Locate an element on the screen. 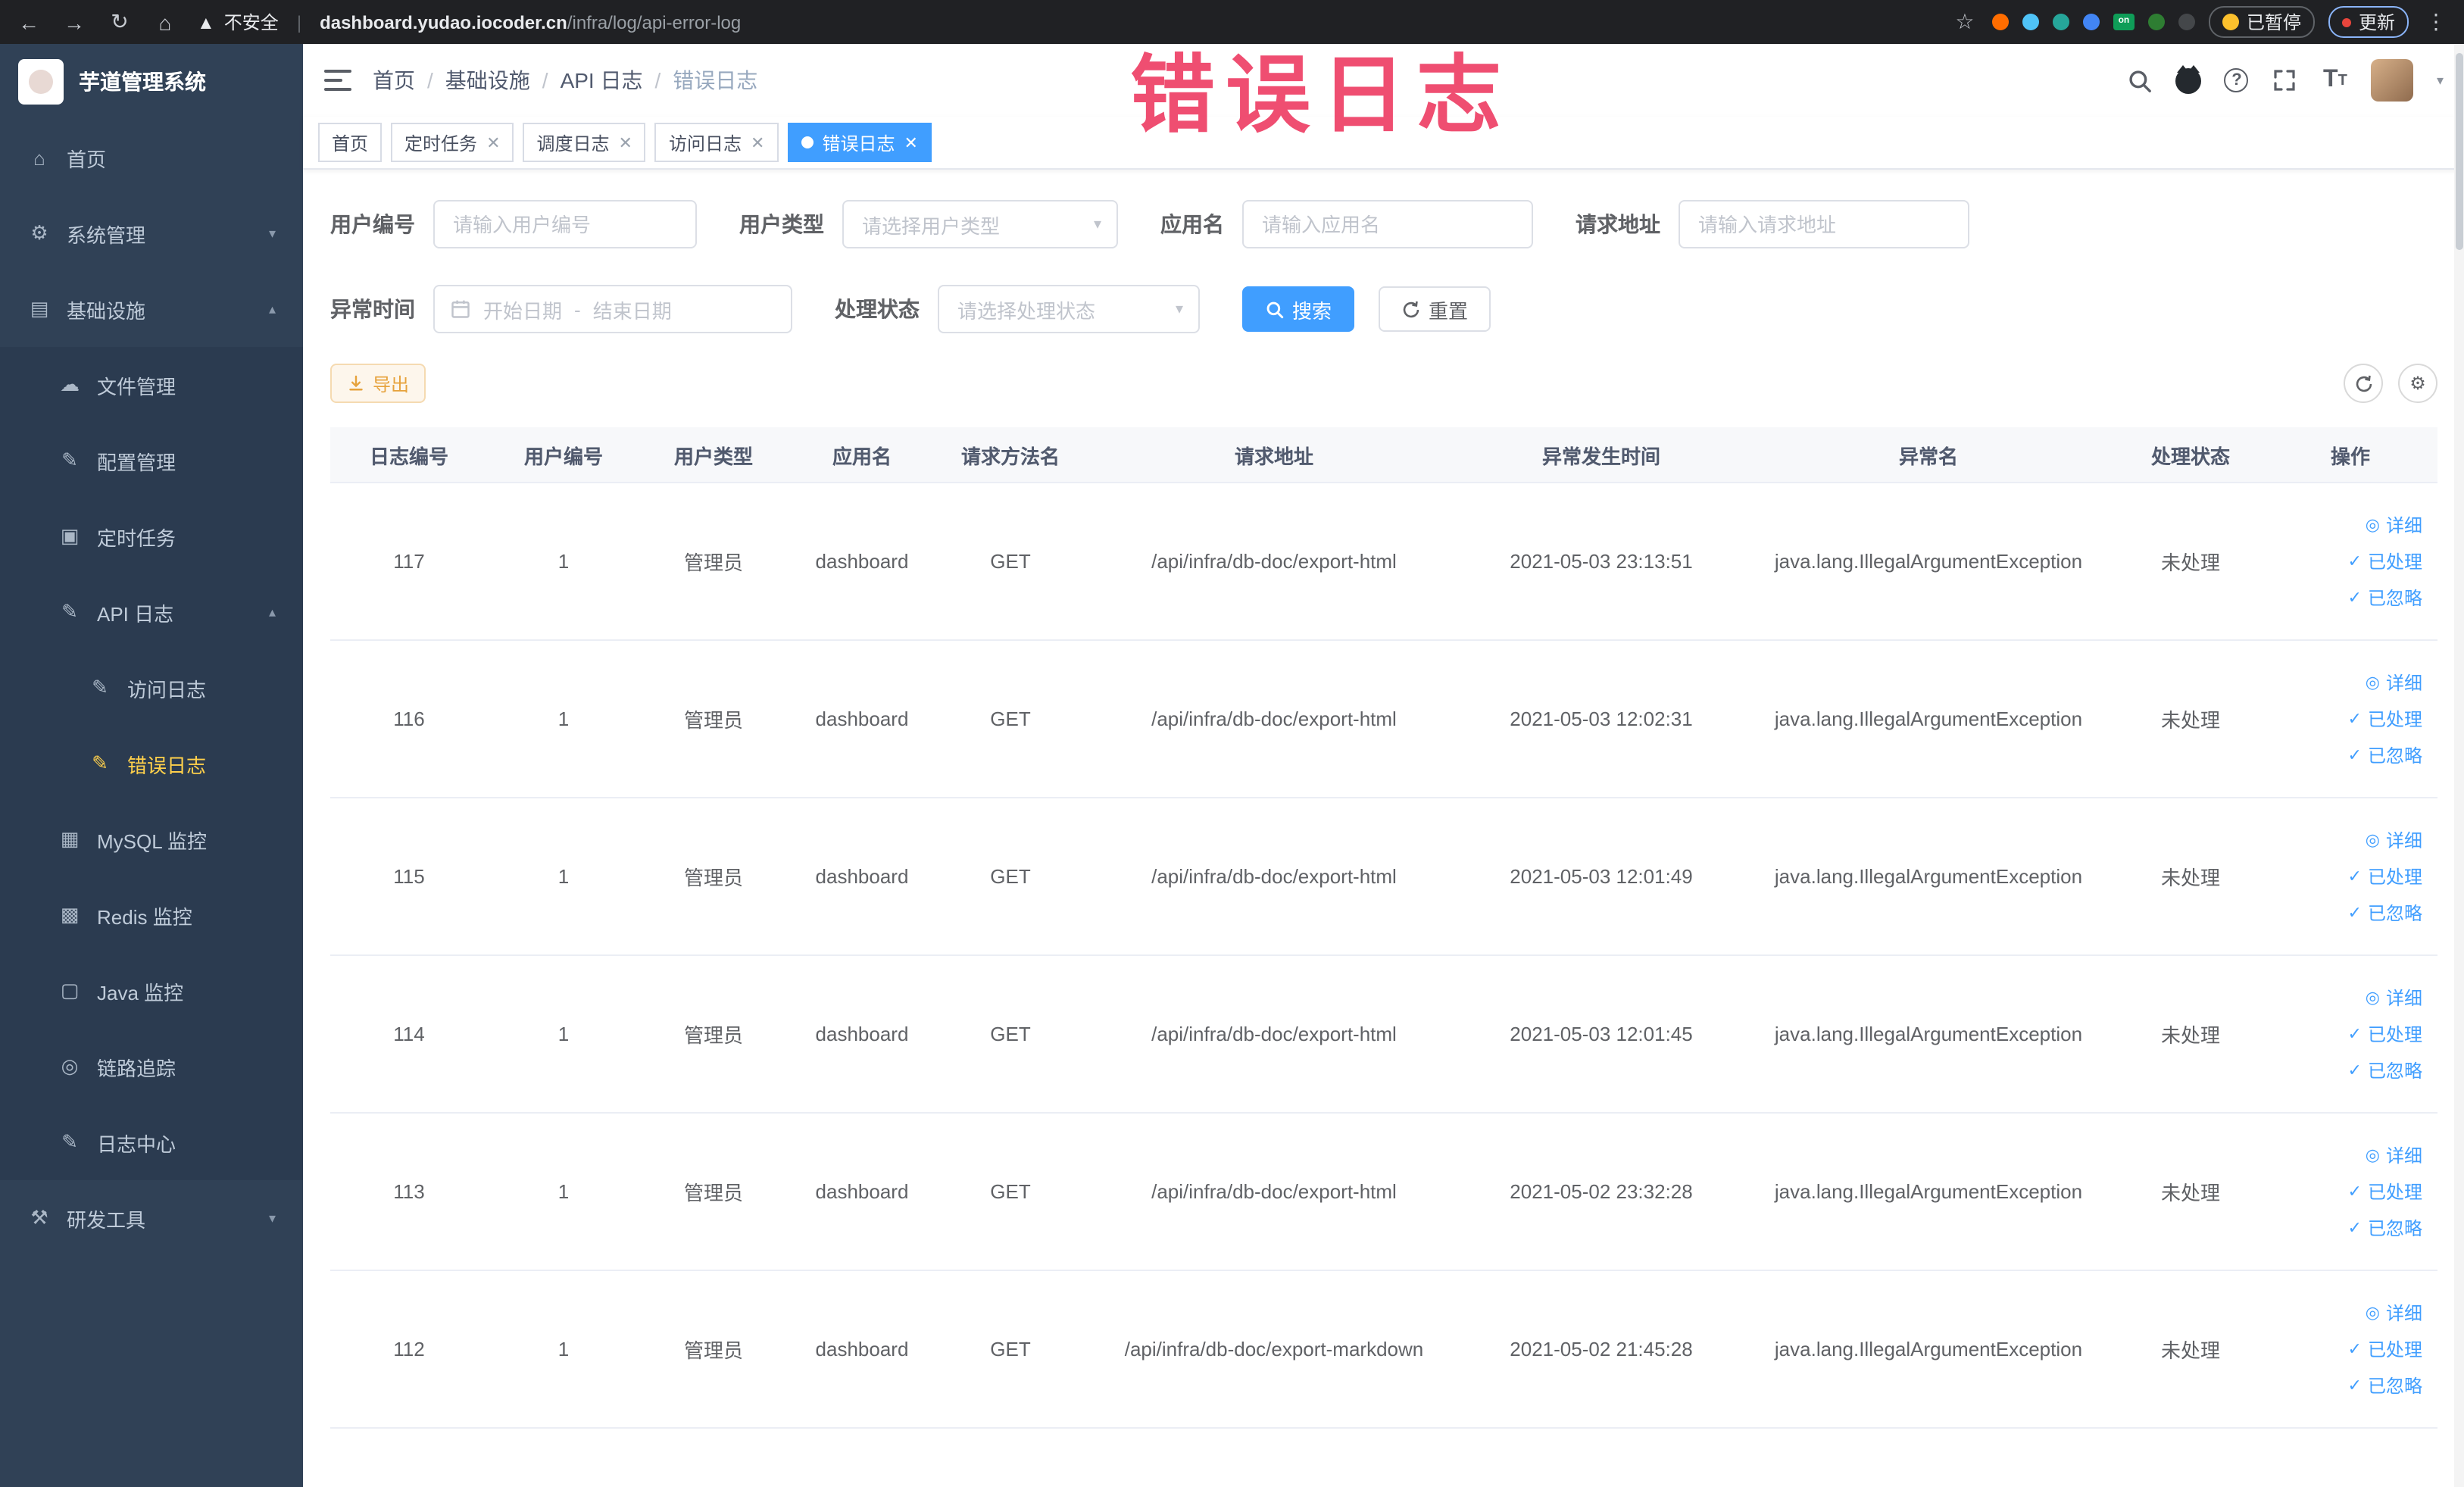 The height and width of the screenshot is (1487, 2464). update-button: 更新 is located at coordinates (2368, 22).